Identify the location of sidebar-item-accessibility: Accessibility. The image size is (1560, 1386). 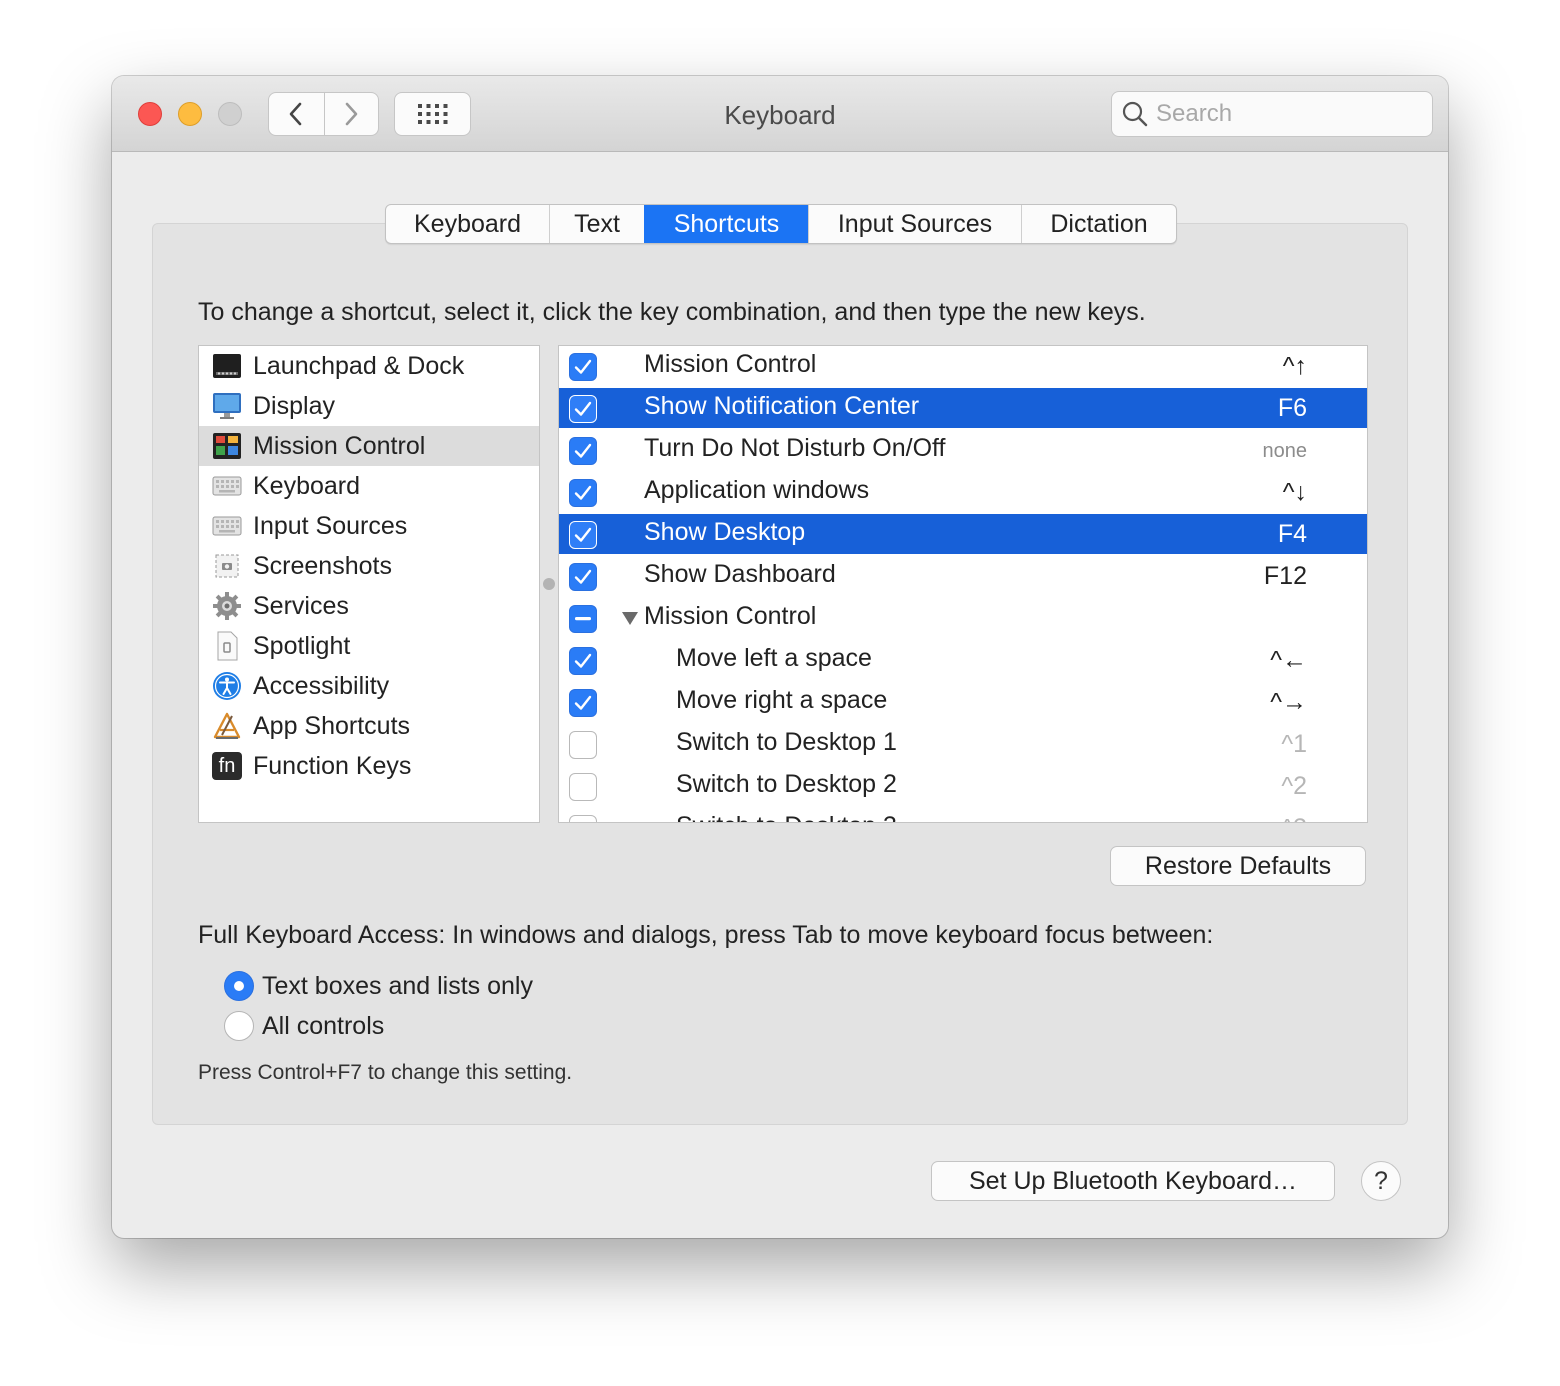
(369, 686).